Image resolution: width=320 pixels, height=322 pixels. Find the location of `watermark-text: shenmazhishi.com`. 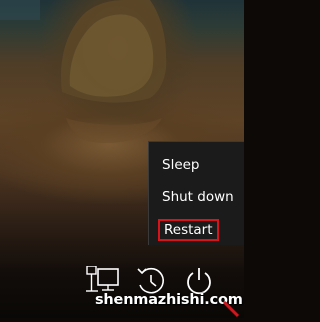

watermark-text: shenmazhishi.com is located at coordinates (169, 300).